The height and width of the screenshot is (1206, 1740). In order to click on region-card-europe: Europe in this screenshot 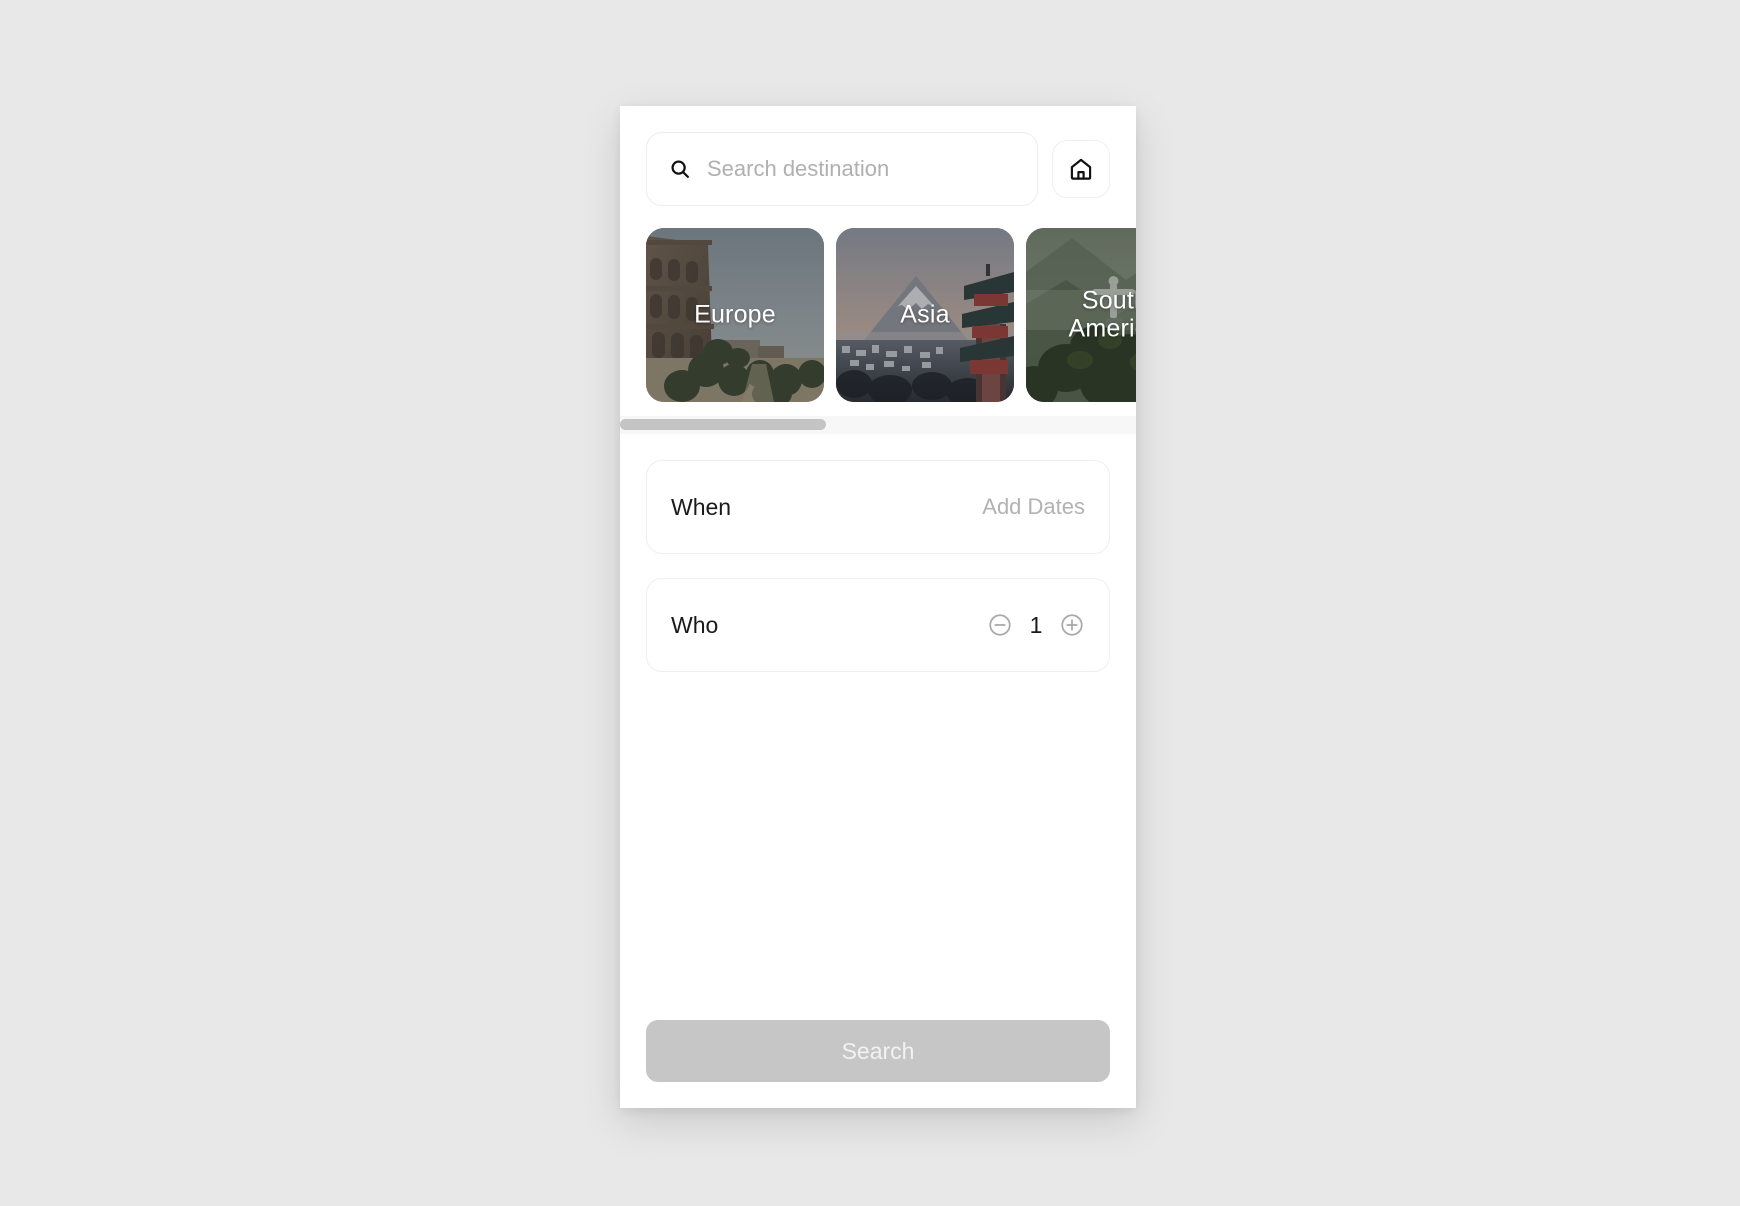, I will do `click(735, 315)`.